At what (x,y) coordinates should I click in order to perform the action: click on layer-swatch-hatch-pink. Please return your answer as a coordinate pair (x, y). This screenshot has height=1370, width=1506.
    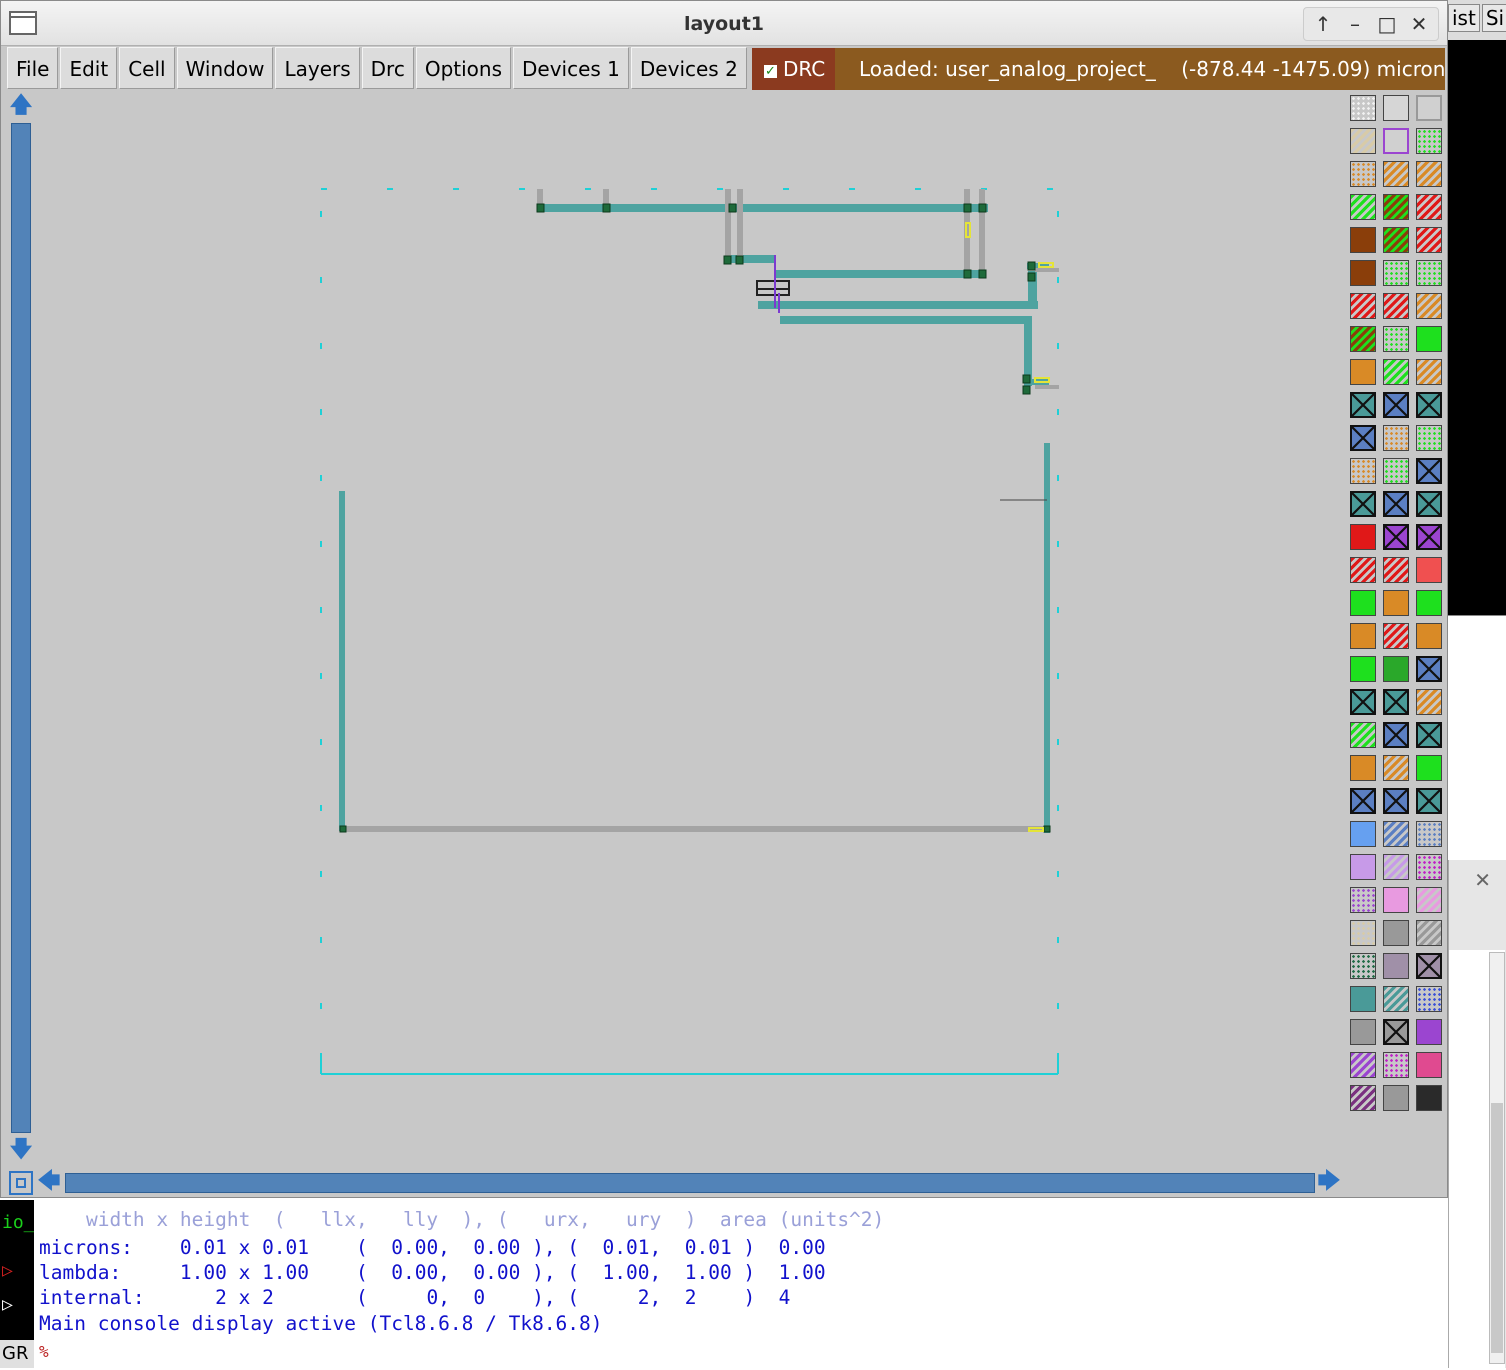
    Looking at the image, I should click on (1429, 900).